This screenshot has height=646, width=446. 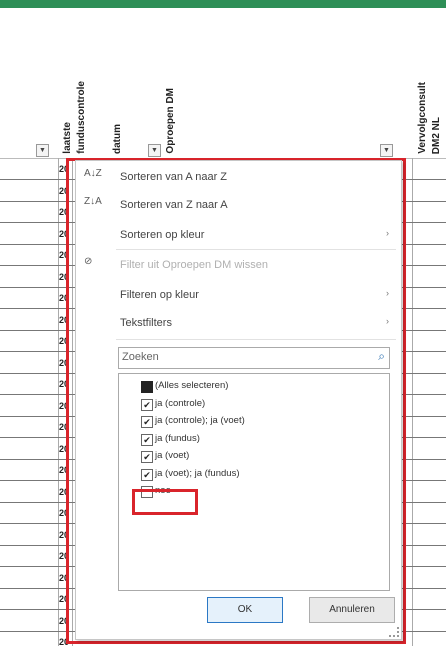 What do you see at coordinates (436, 135) in the screenshot?
I see `column-header-dm2-nl: DM2 NL` at bounding box center [436, 135].